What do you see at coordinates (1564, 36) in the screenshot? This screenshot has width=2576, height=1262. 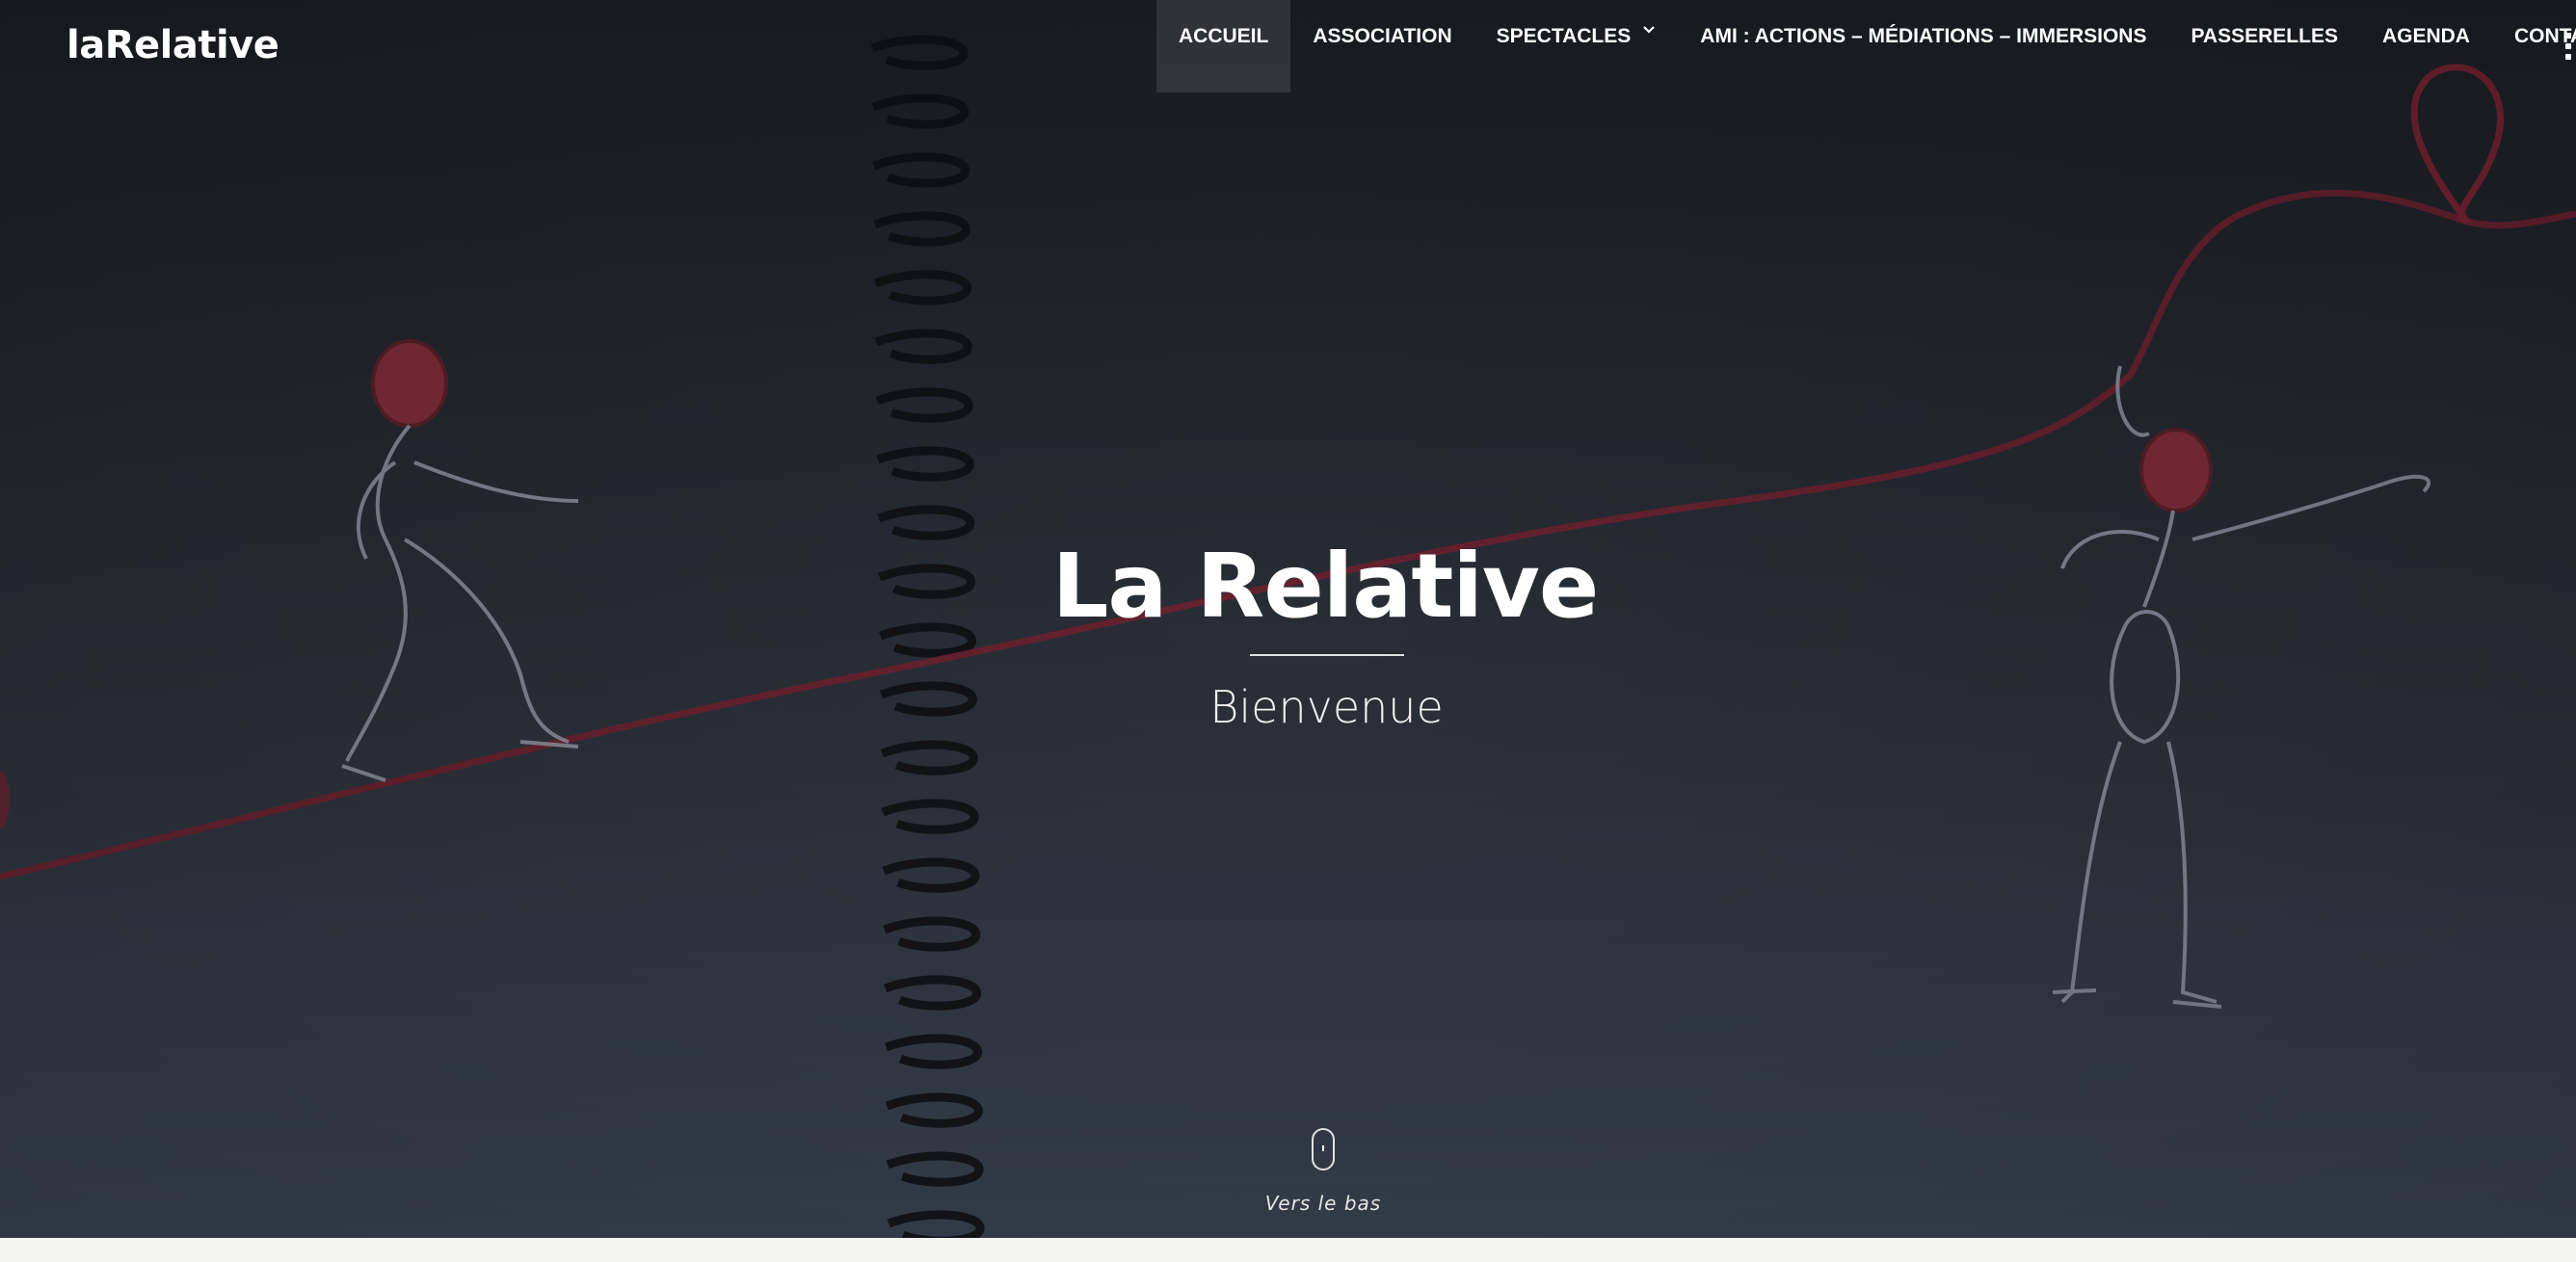 I see `nav-item-label: SPECTACLES` at bounding box center [1564, 36].